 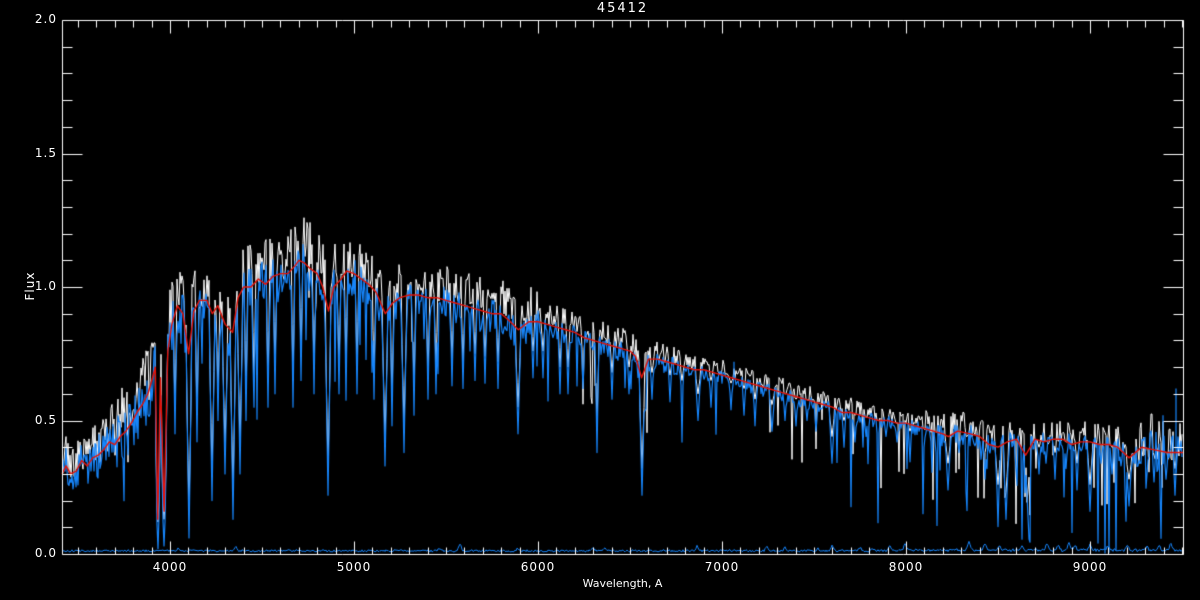 What do you see at coordinates (170, 567) in the screenshot?
I see `x-tick-label: 4000` at bounding box center [170, 567].